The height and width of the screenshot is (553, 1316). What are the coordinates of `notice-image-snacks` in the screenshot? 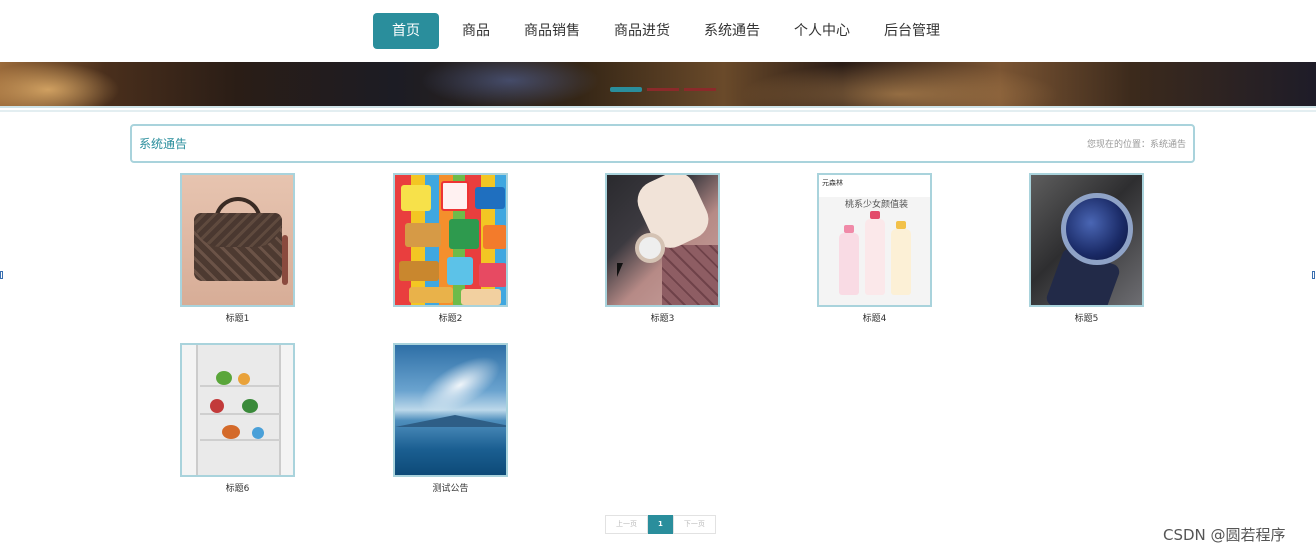 It's located at (450, 240).